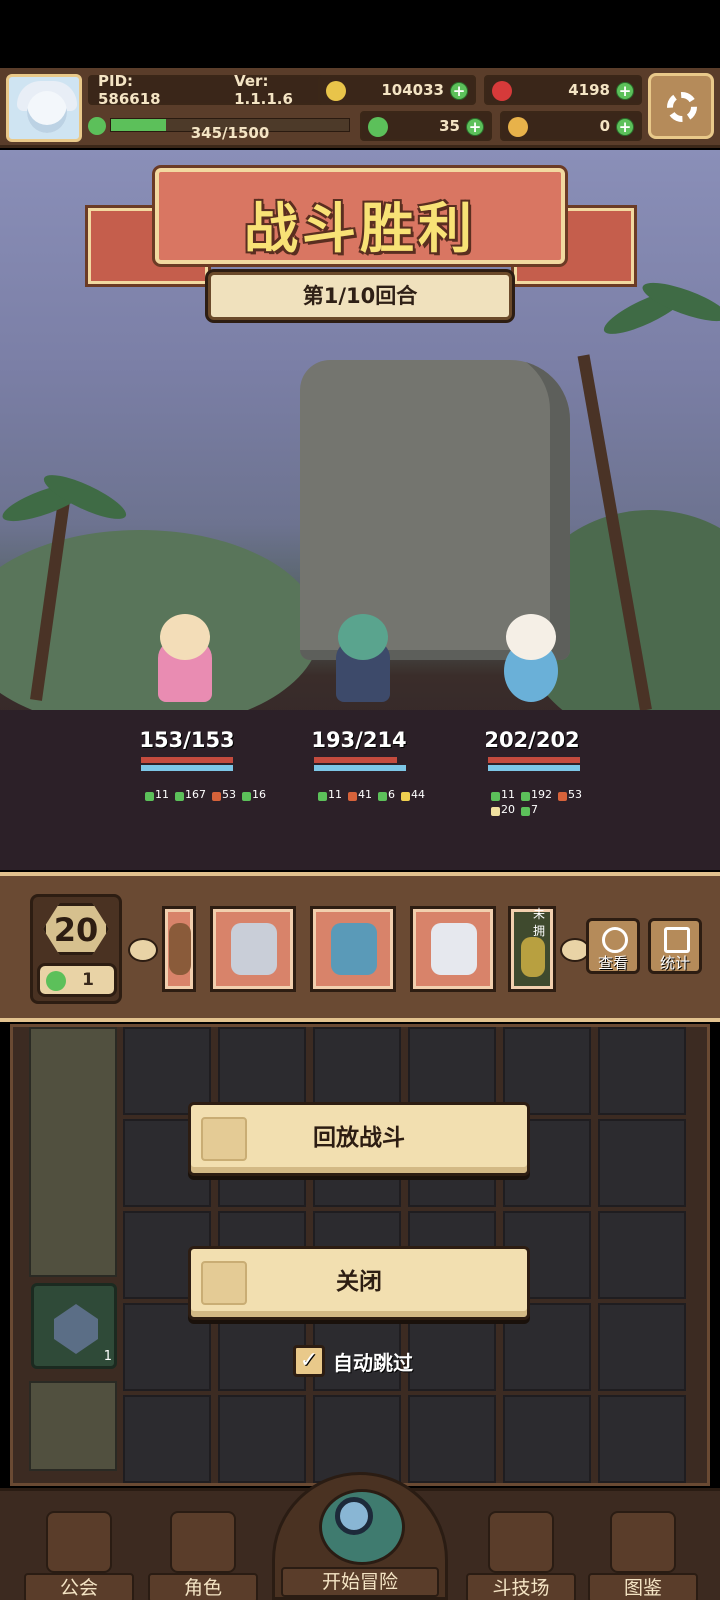 The width and height of the screenshot is (720, 1600). What do you see at coordinates (571, 126) in the screenshot?
I see `key-panel: 0 +` at bounding box center [571, 126].